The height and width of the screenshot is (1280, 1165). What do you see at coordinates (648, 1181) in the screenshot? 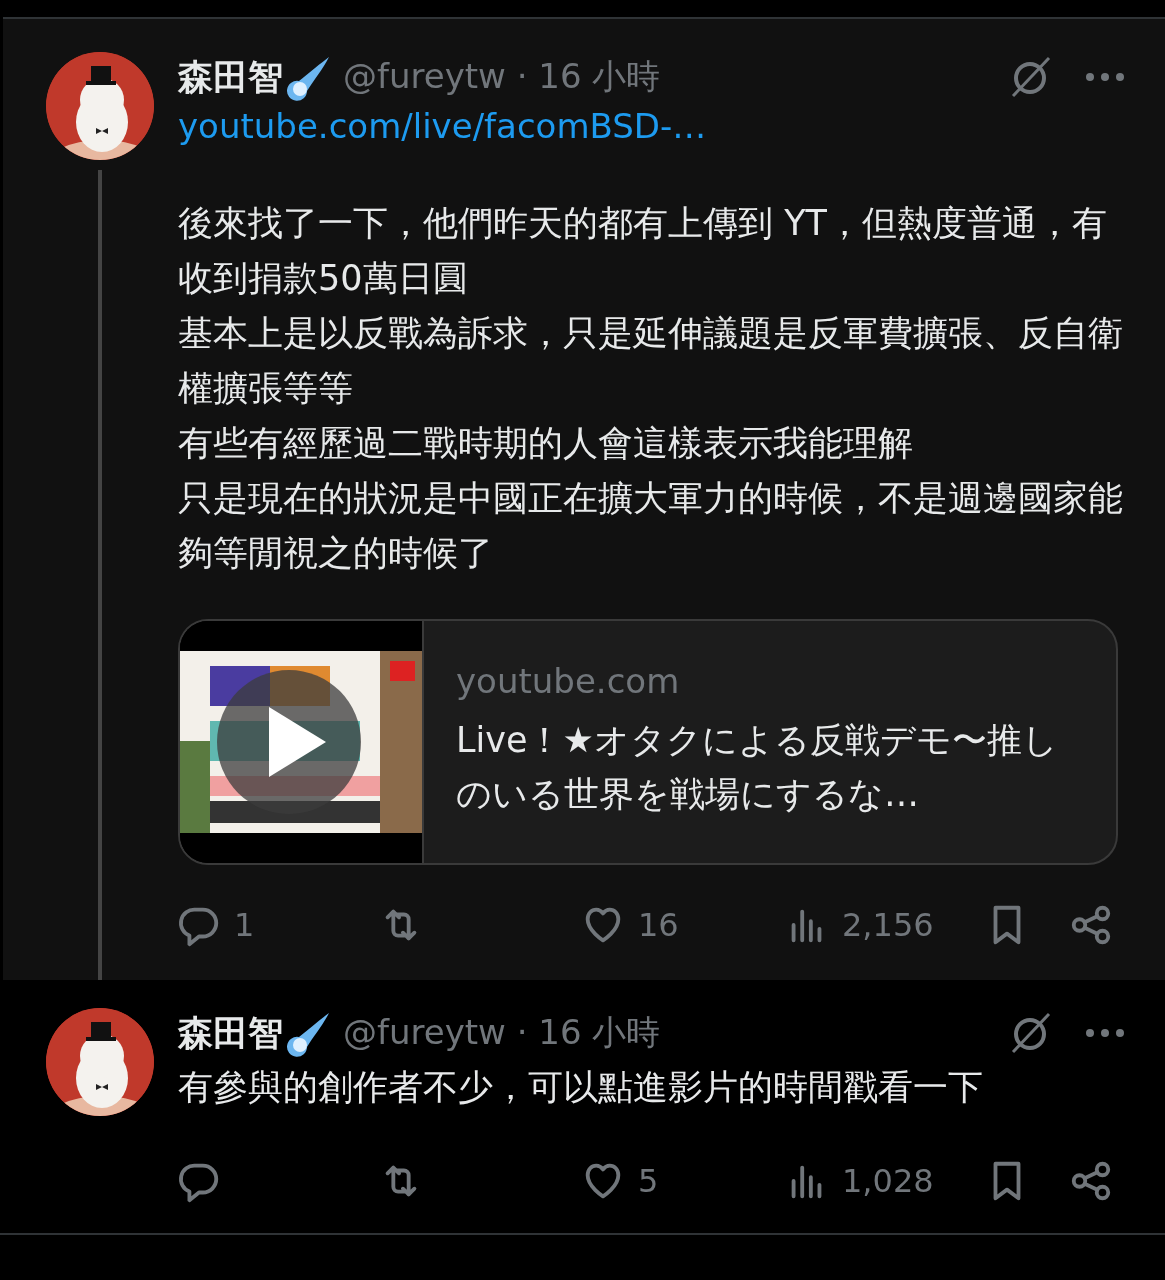
I see `count: 5` at bounding box center [648, 1181].